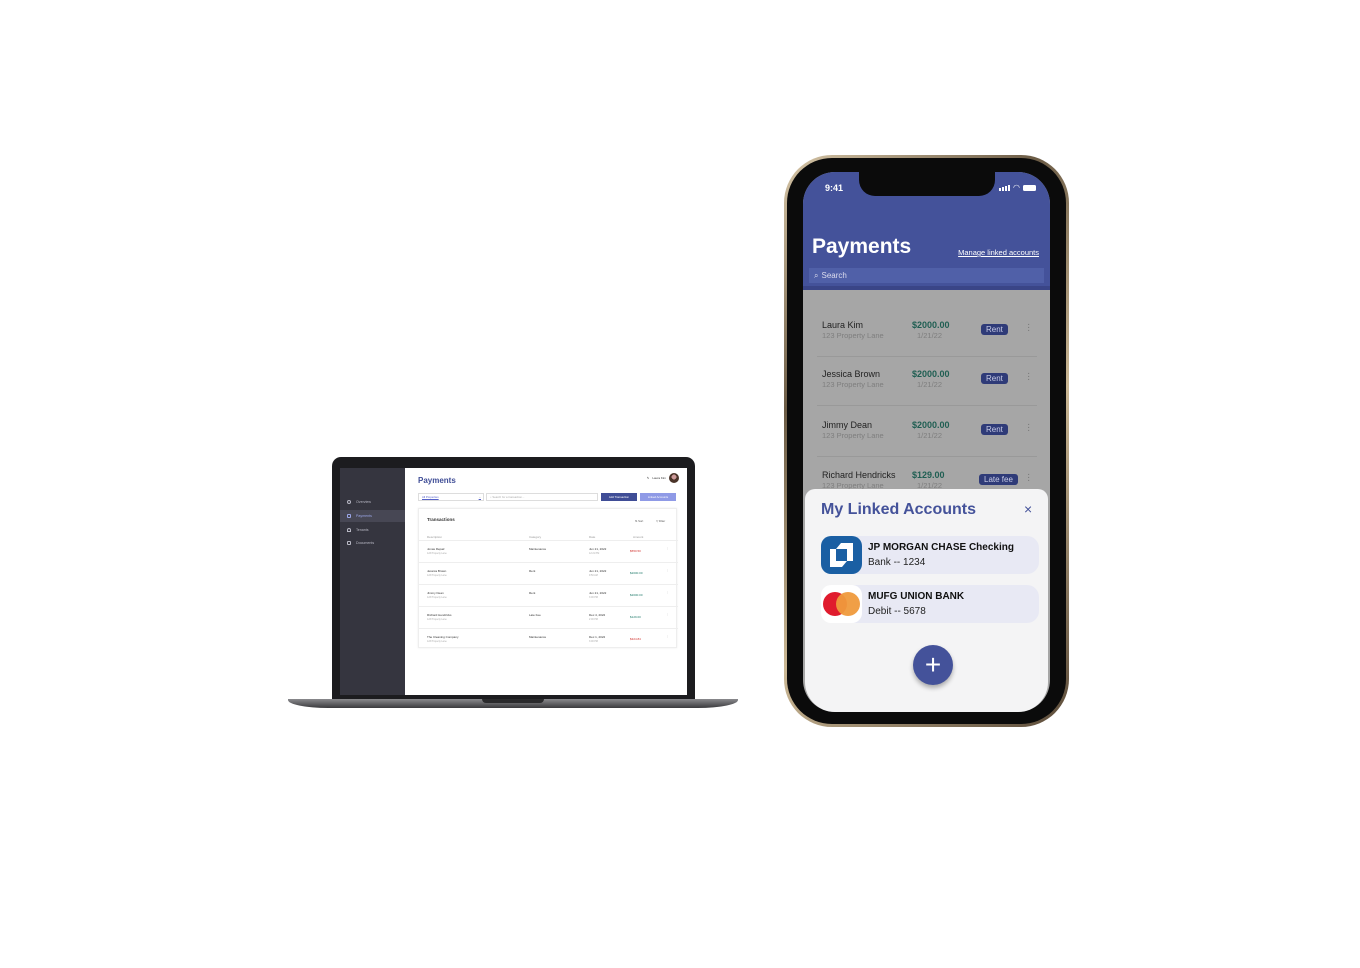 This screenshot has height=968, width=1360. What do you see at coordinates (648, 478) in the screenshot?
I see `edit-icon: ✎` at bounding box center [648, 478].